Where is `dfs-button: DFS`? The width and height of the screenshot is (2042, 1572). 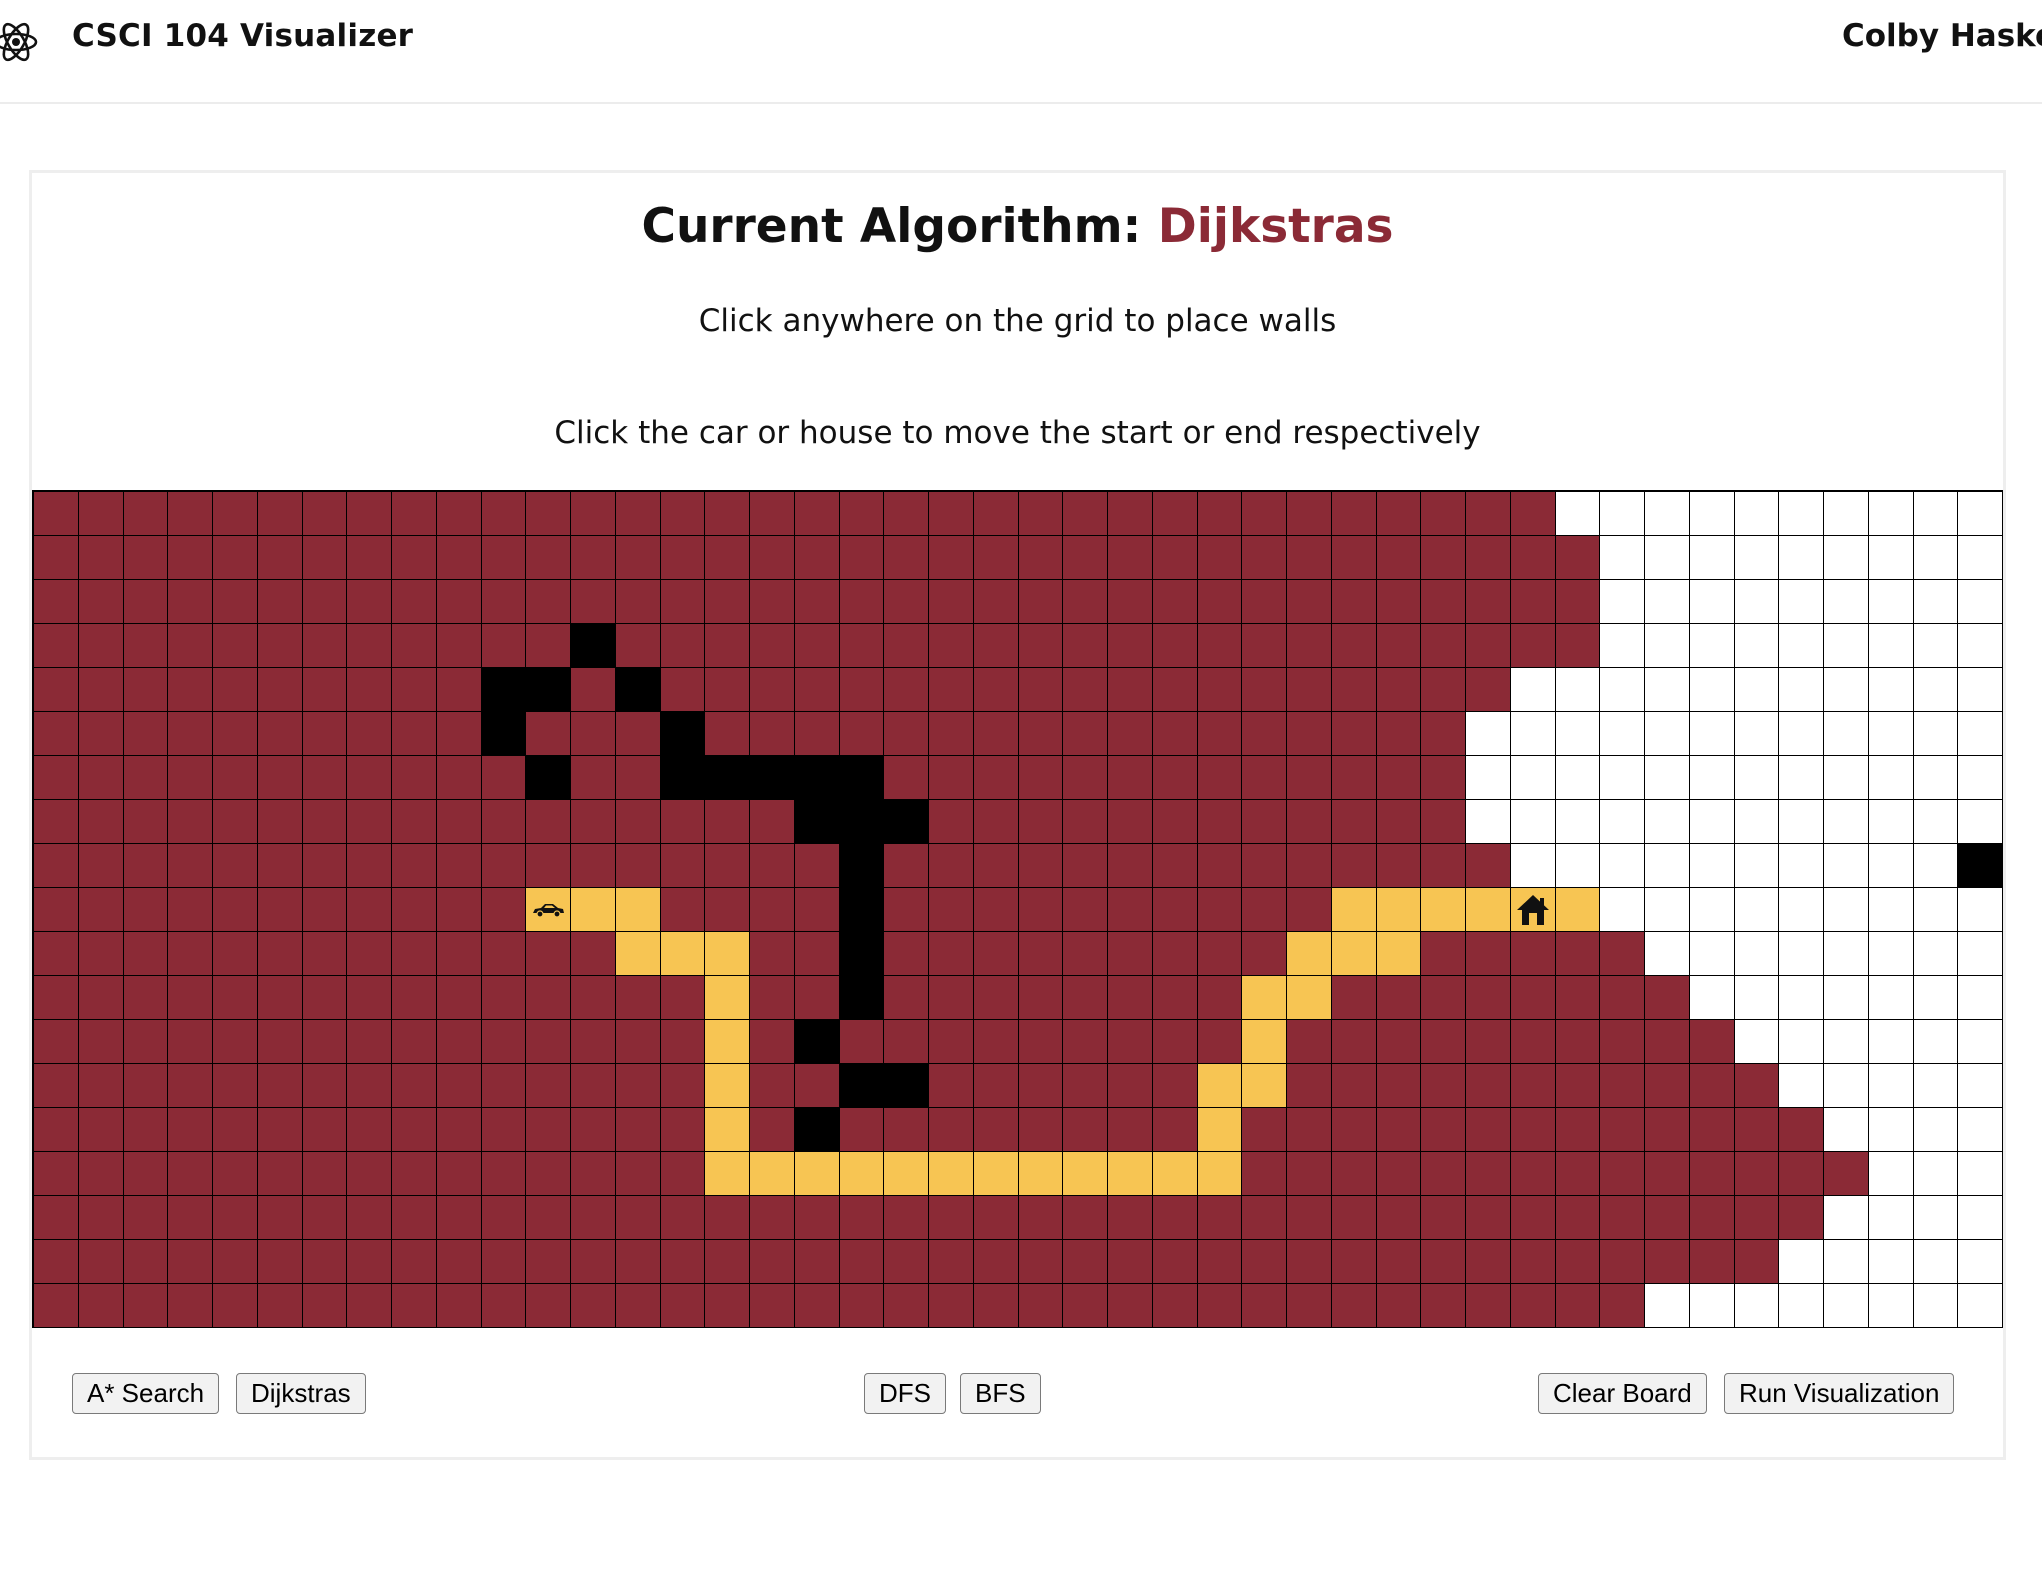 dfs-button: DFS is located at coordinates (905, 1393).